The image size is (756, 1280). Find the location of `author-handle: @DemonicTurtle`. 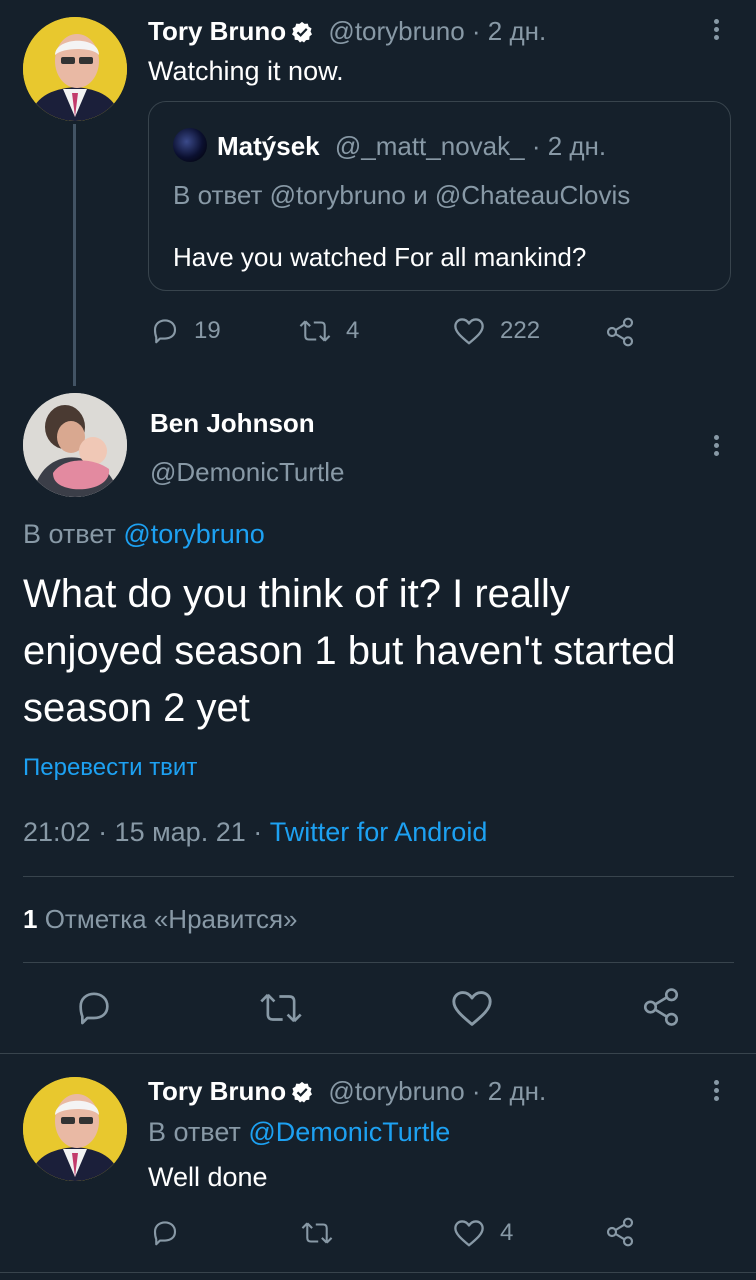

author-handle: @DemonicTurtle is located at coordinates (247, 472).